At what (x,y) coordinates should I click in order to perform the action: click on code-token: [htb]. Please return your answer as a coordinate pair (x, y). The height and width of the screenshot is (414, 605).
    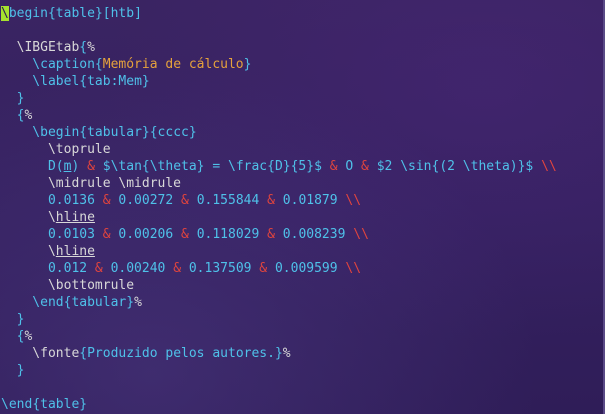
    Looking at the image, I should click on (122, 13).